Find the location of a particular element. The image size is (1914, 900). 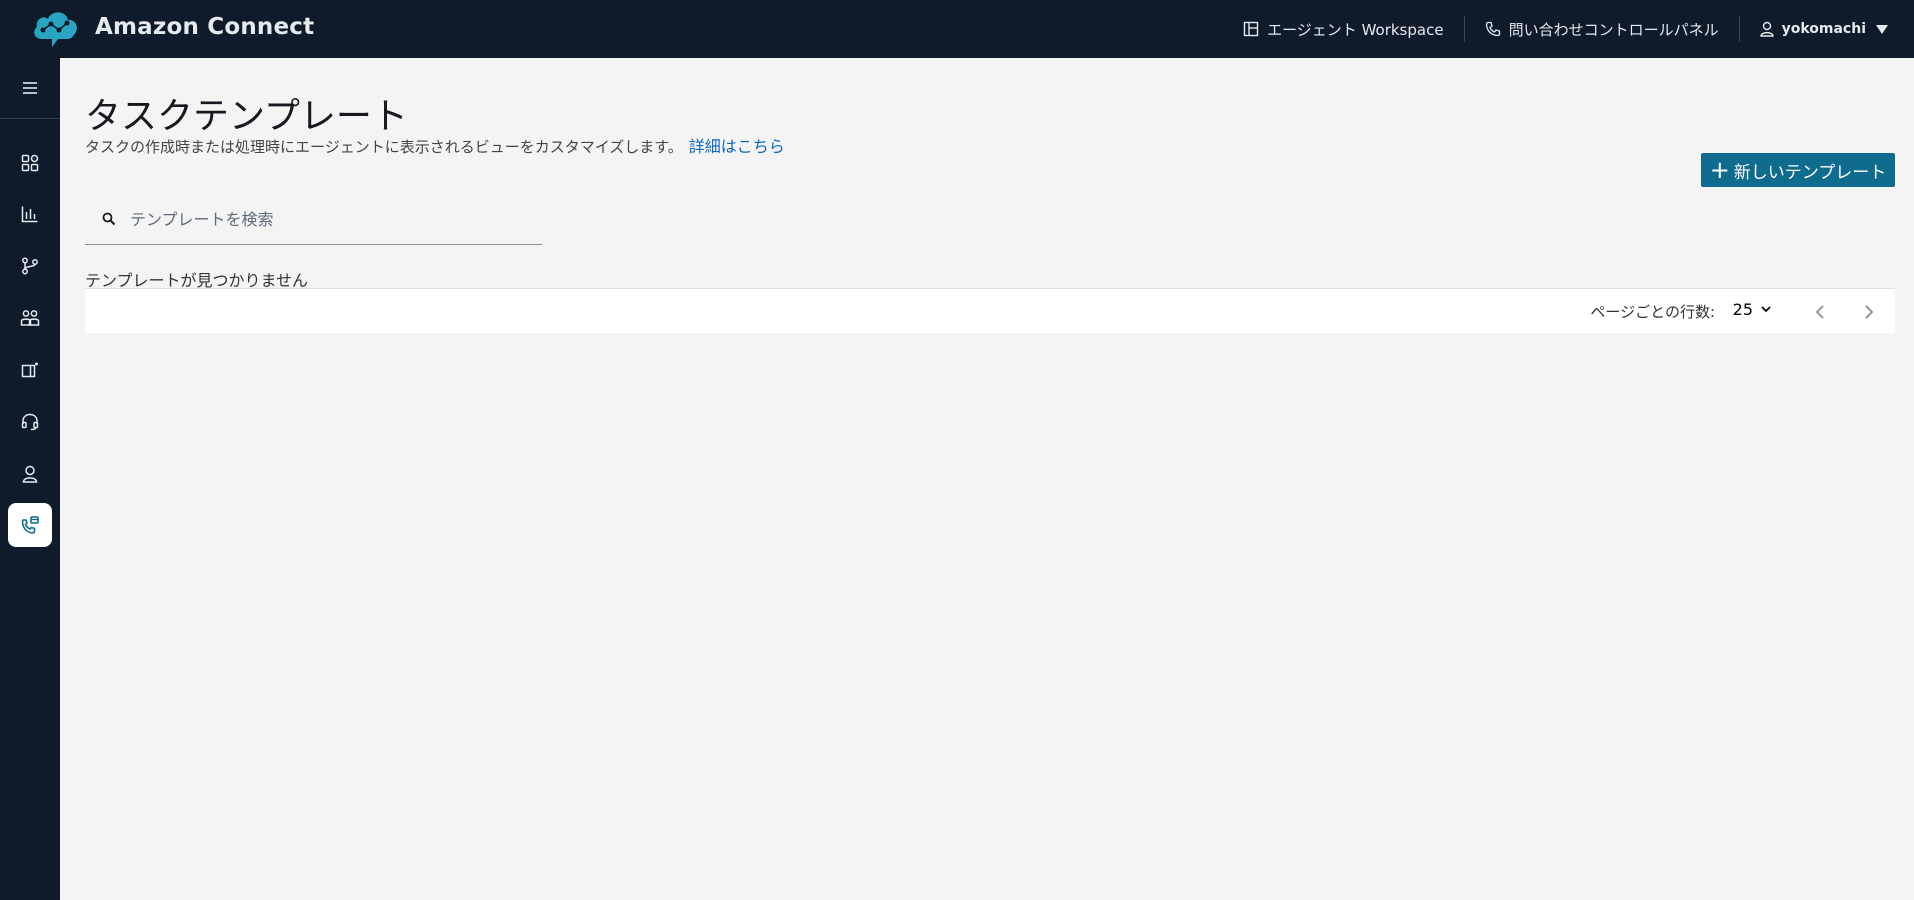

chevron-down-icon is located at coordinates (1766, 309).